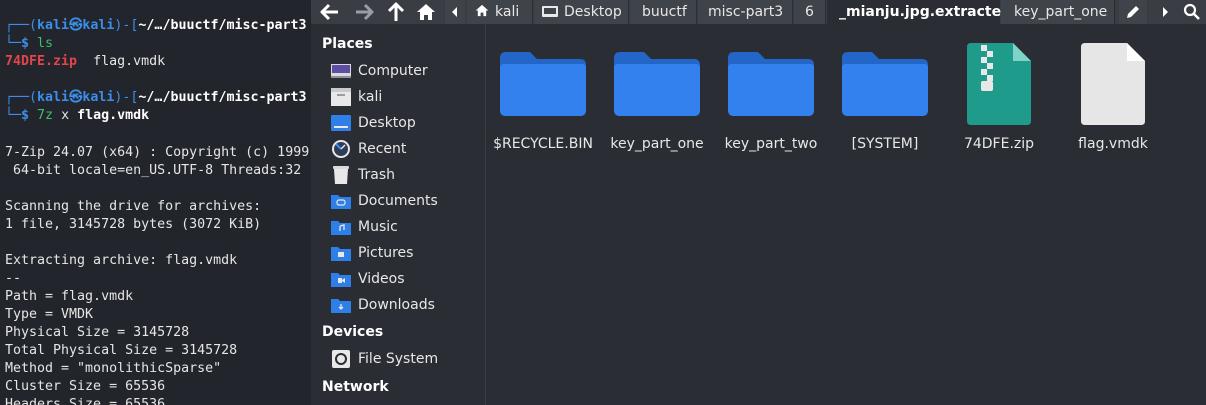 This screenshot has width=1206, height=405. I want to click on sidebar-item-file-system: File System, so click(405, 359).